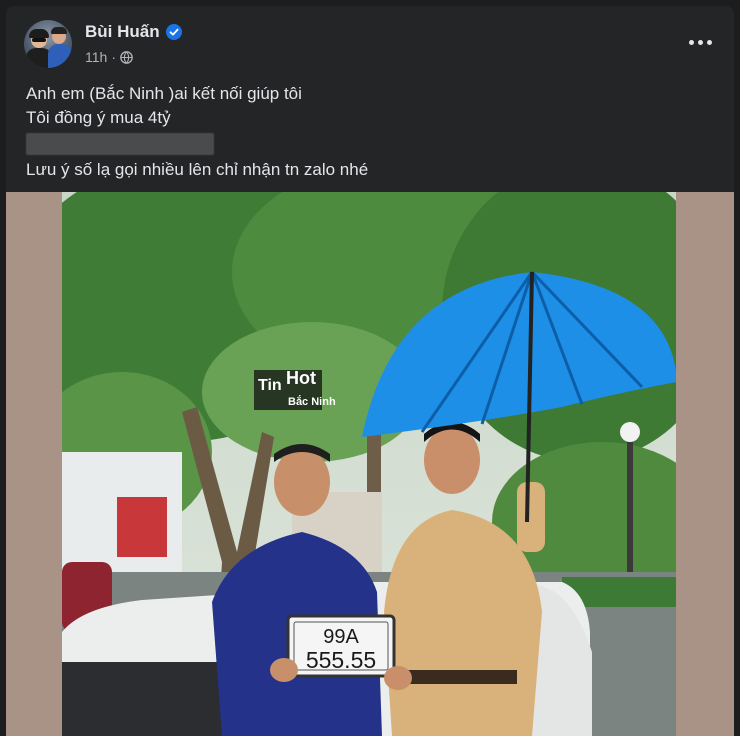  I want to click on plate-line1: 99A, so click(341, 637).